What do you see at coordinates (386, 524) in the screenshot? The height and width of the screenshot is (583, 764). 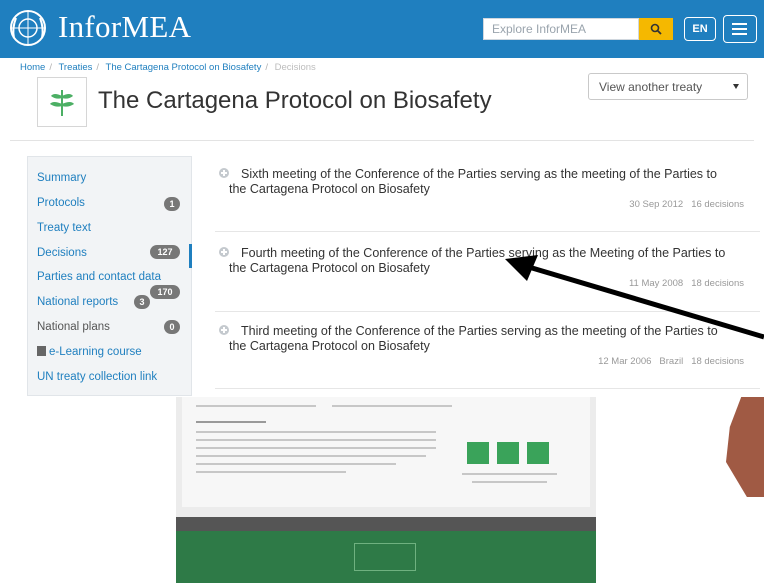 I see `inset-footer-bar` at bounding box center [386, 524].